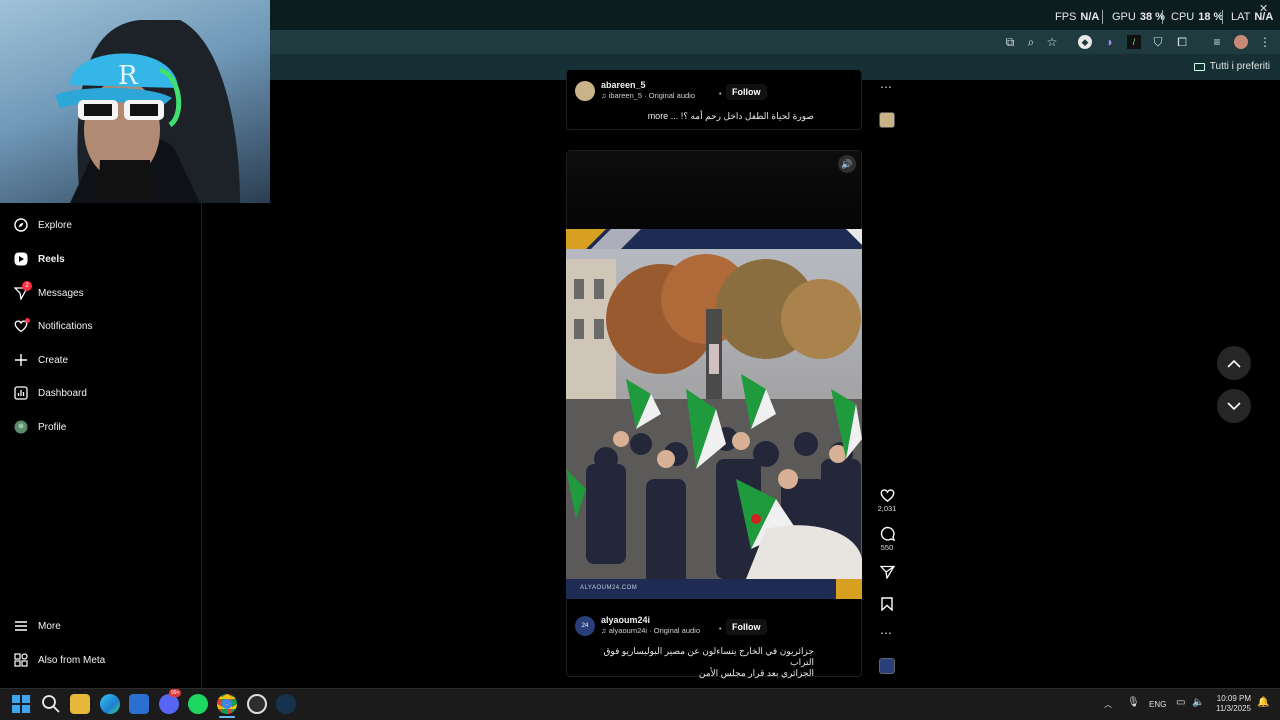  I want to click on search-icon, so click(51, 704).